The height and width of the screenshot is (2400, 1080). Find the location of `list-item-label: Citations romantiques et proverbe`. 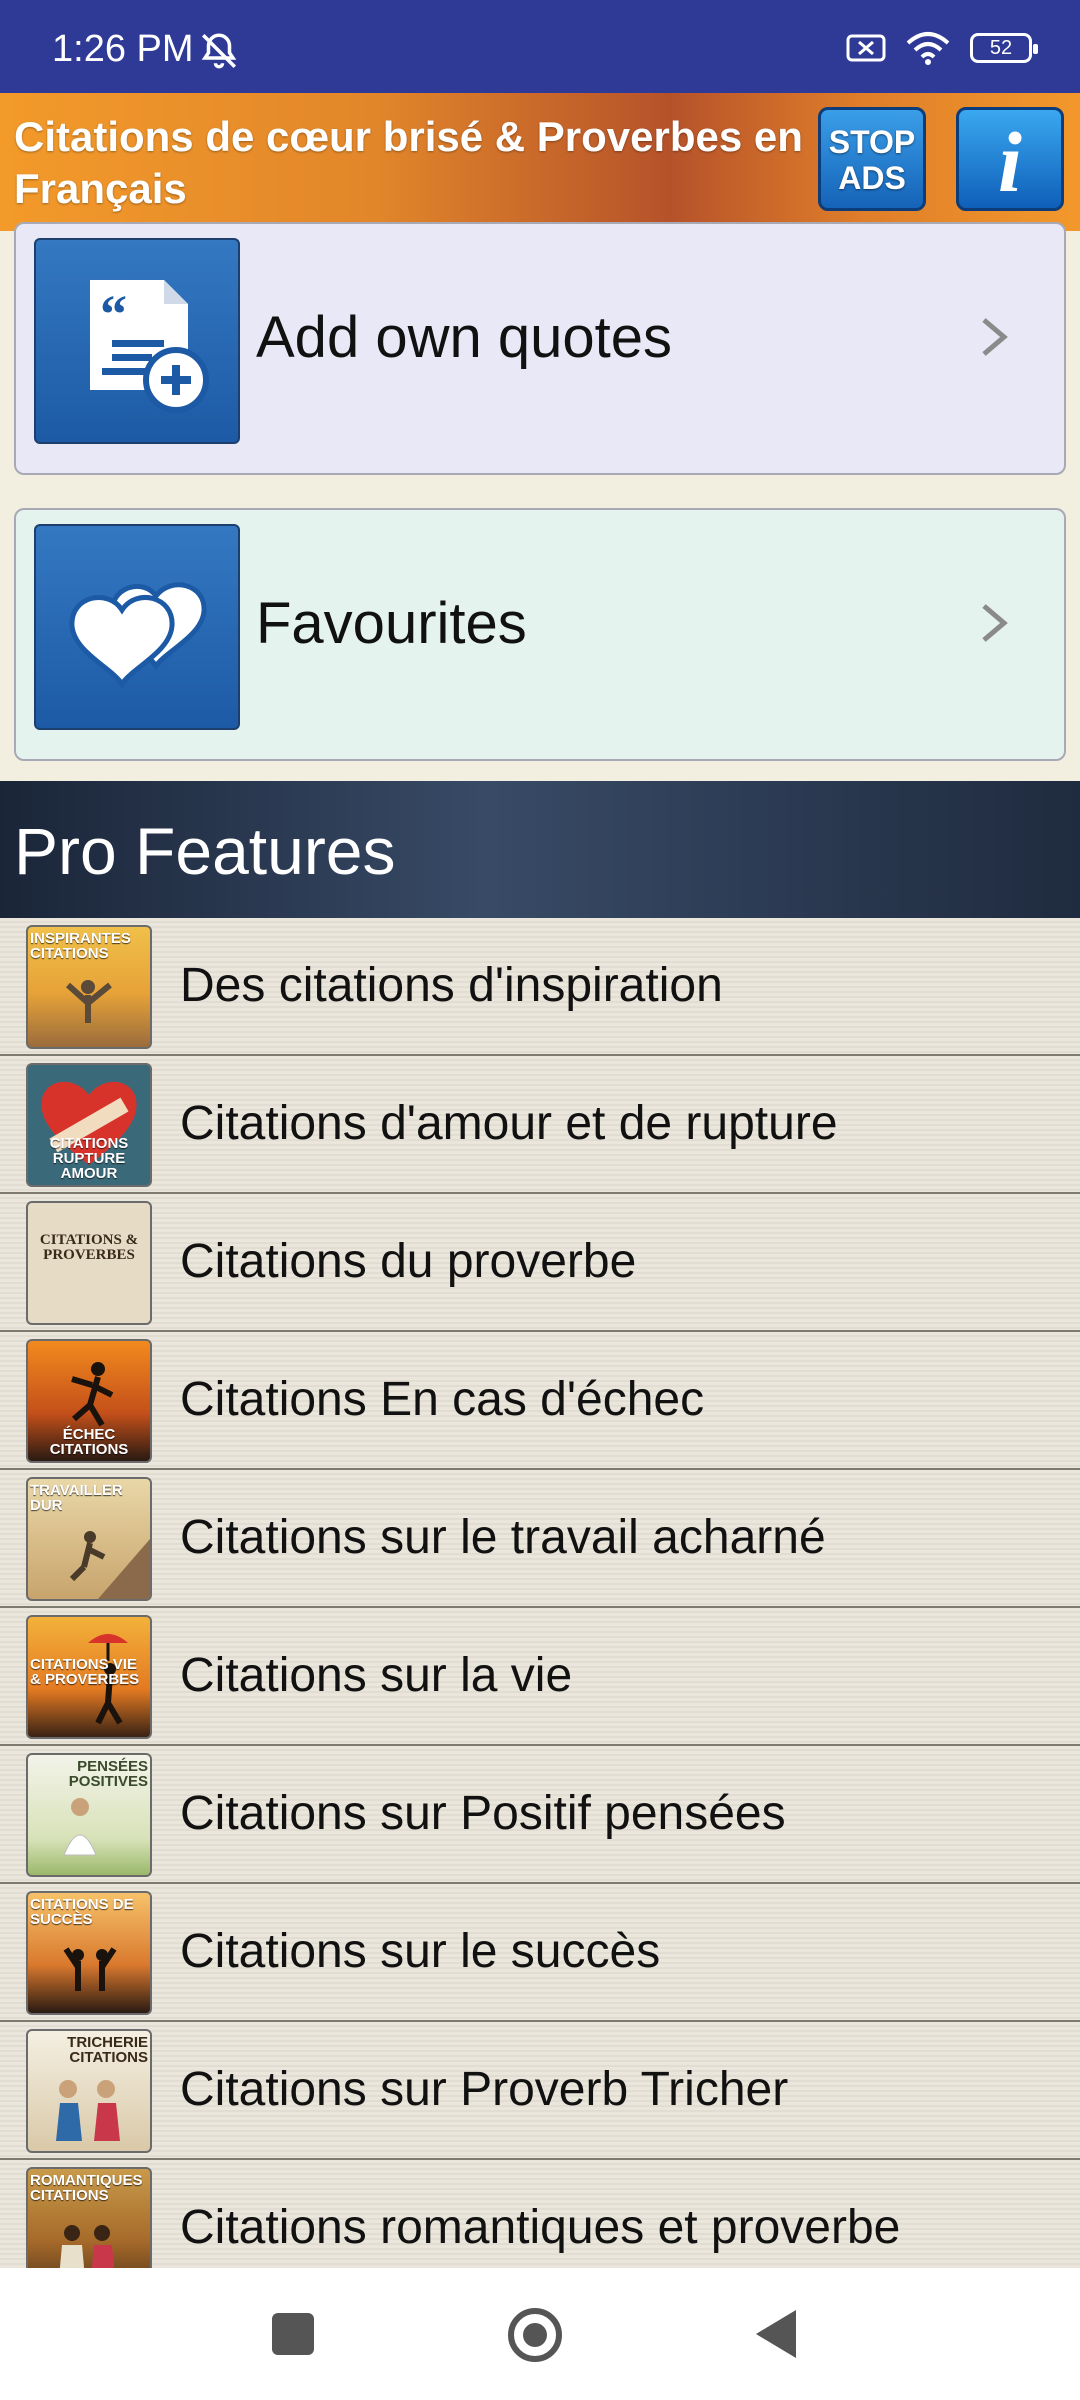

list-item-label: Citations romantiques et proverbe is located at coordinates (540, 2227).